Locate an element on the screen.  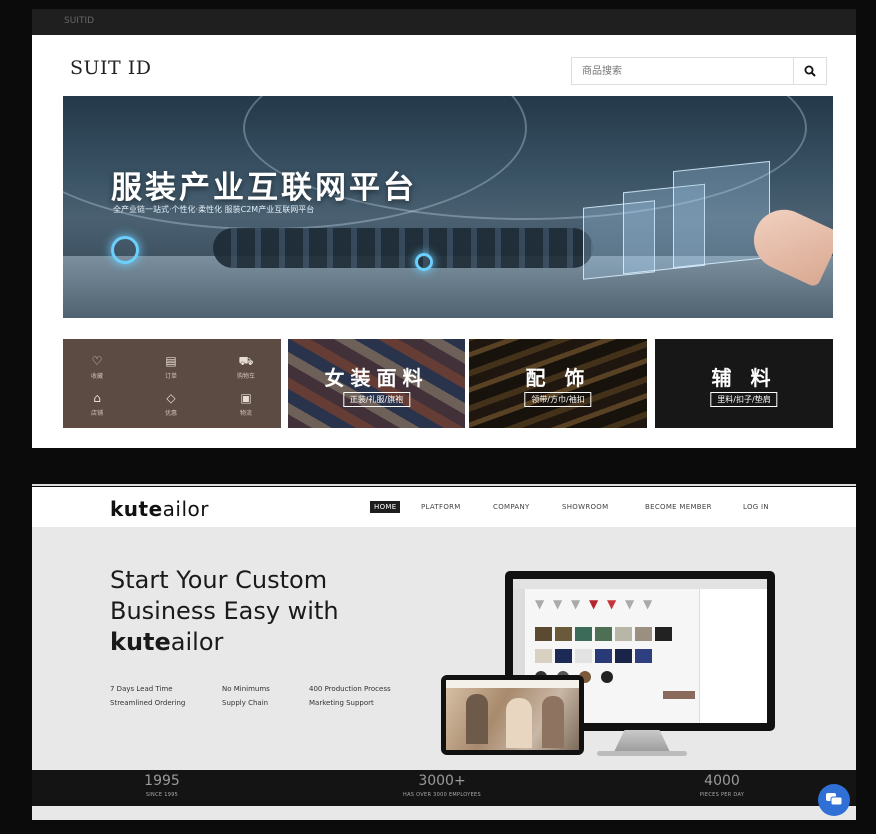
feature-text: Supply Chain is located at coordinates (245, 703).